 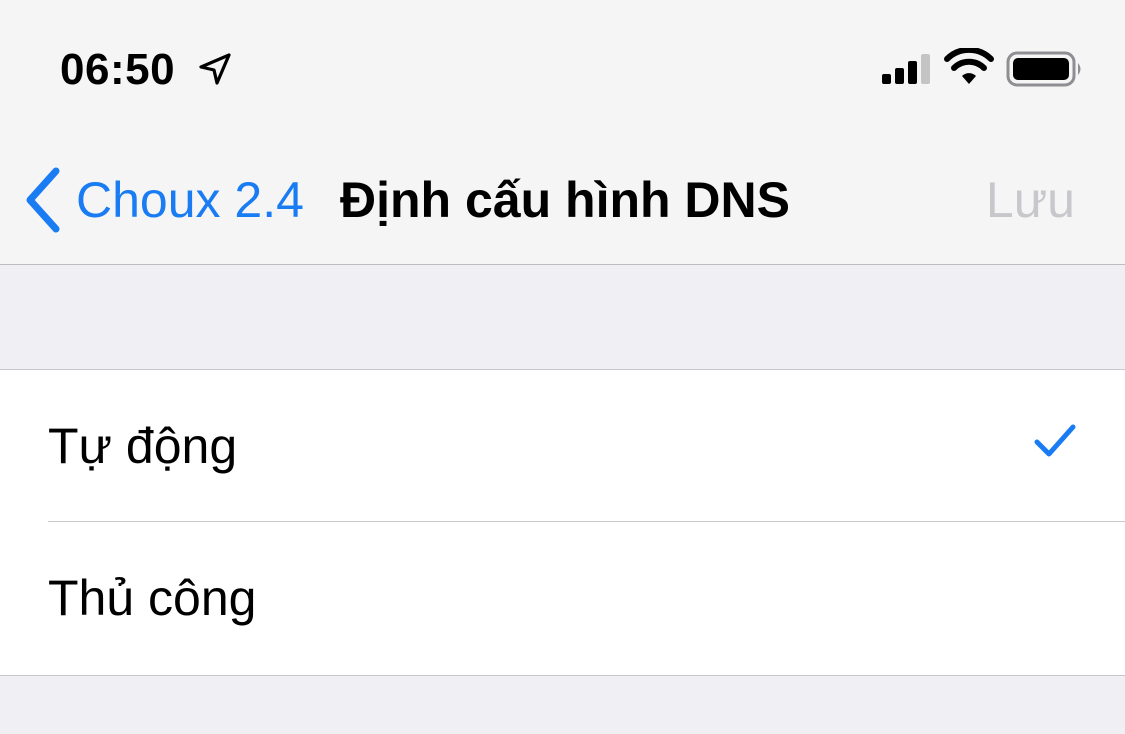 I want to click on page-title: Định cấu hình DNS, so click(x=565, y=200).